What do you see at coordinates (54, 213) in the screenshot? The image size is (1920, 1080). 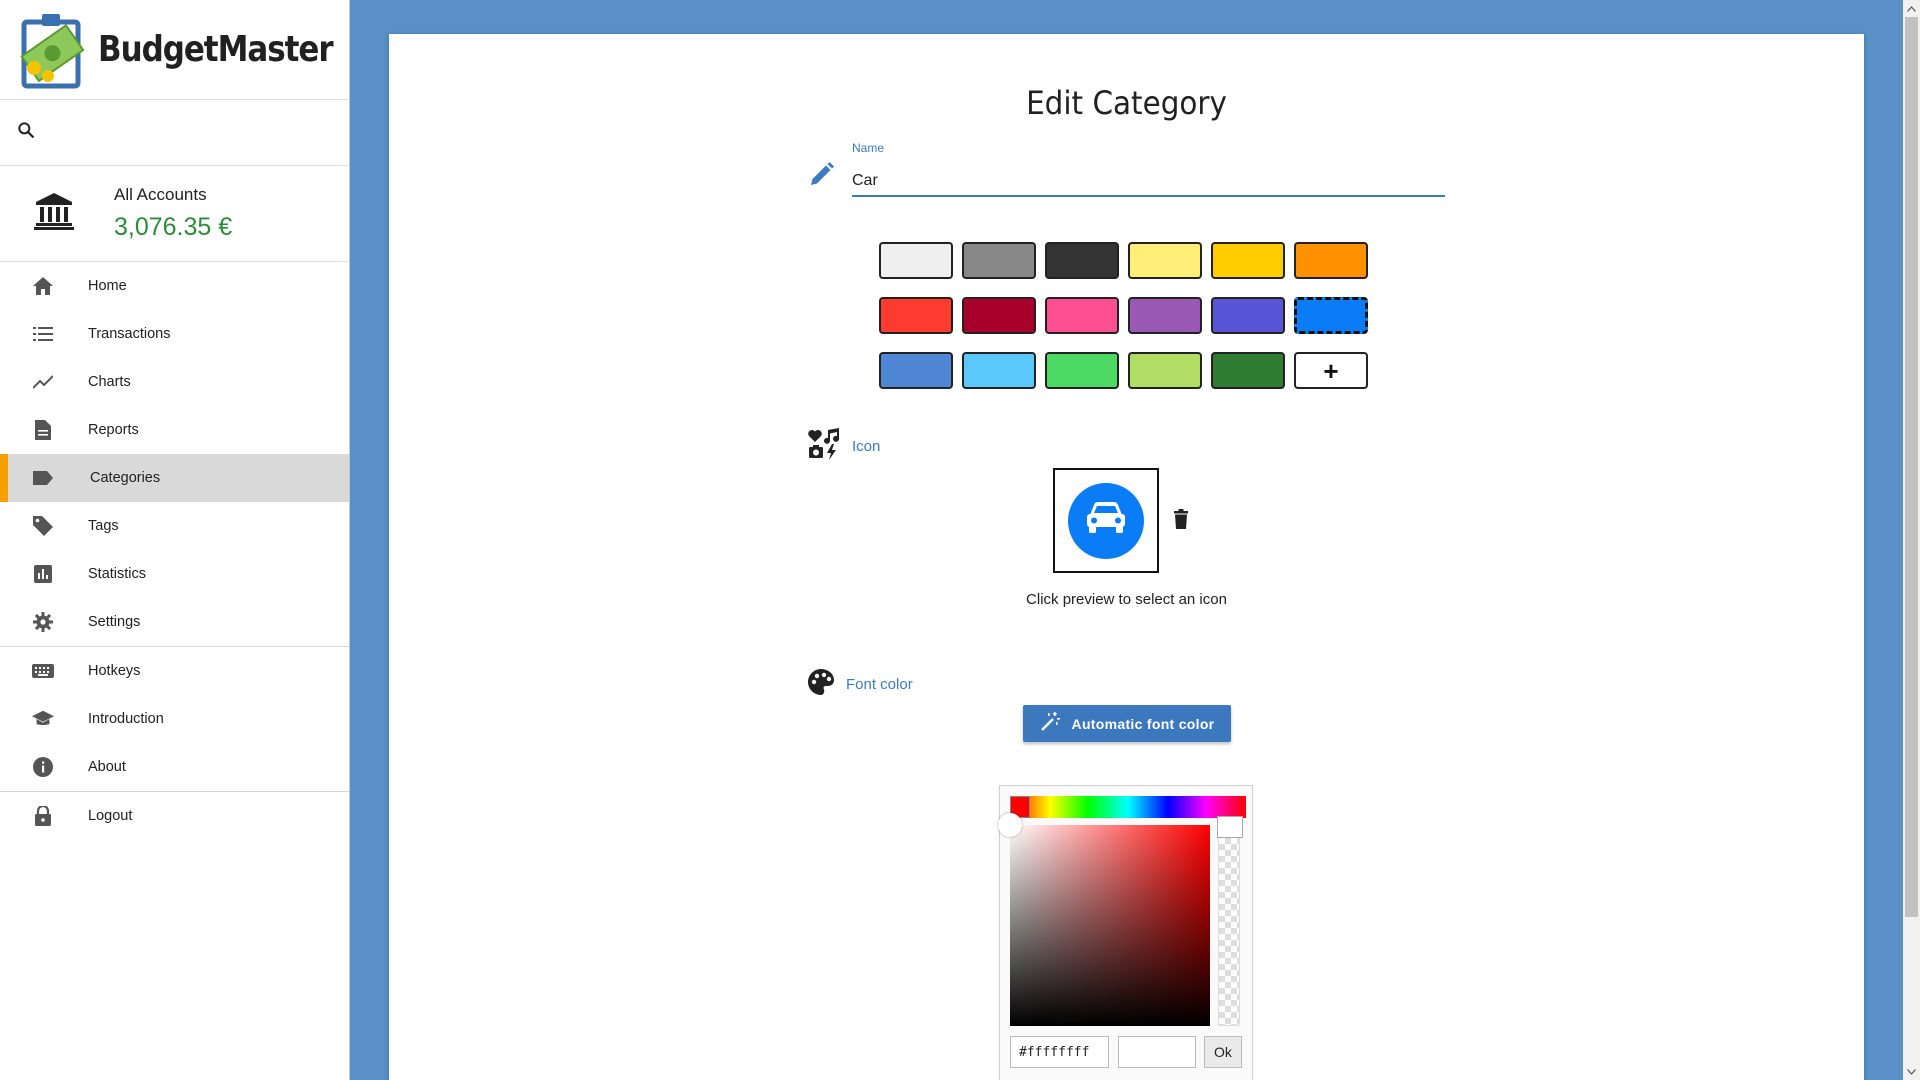 I see `bank-icon` at bounding box center [54, 213].